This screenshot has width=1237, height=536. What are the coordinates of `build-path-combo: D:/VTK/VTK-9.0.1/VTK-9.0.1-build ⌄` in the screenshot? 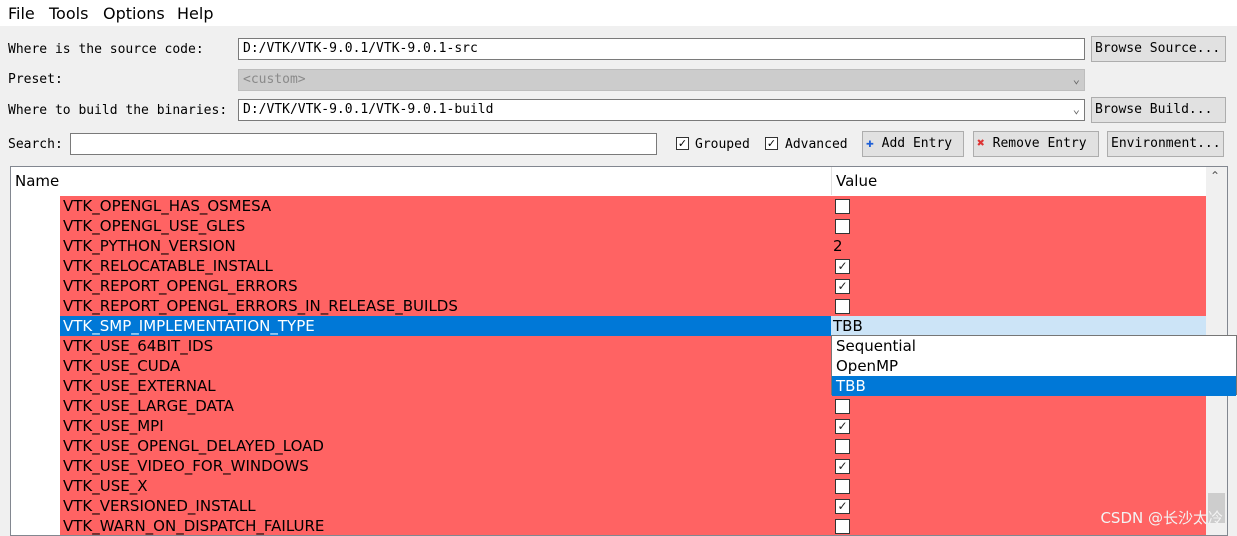 It's located at (661, 110).